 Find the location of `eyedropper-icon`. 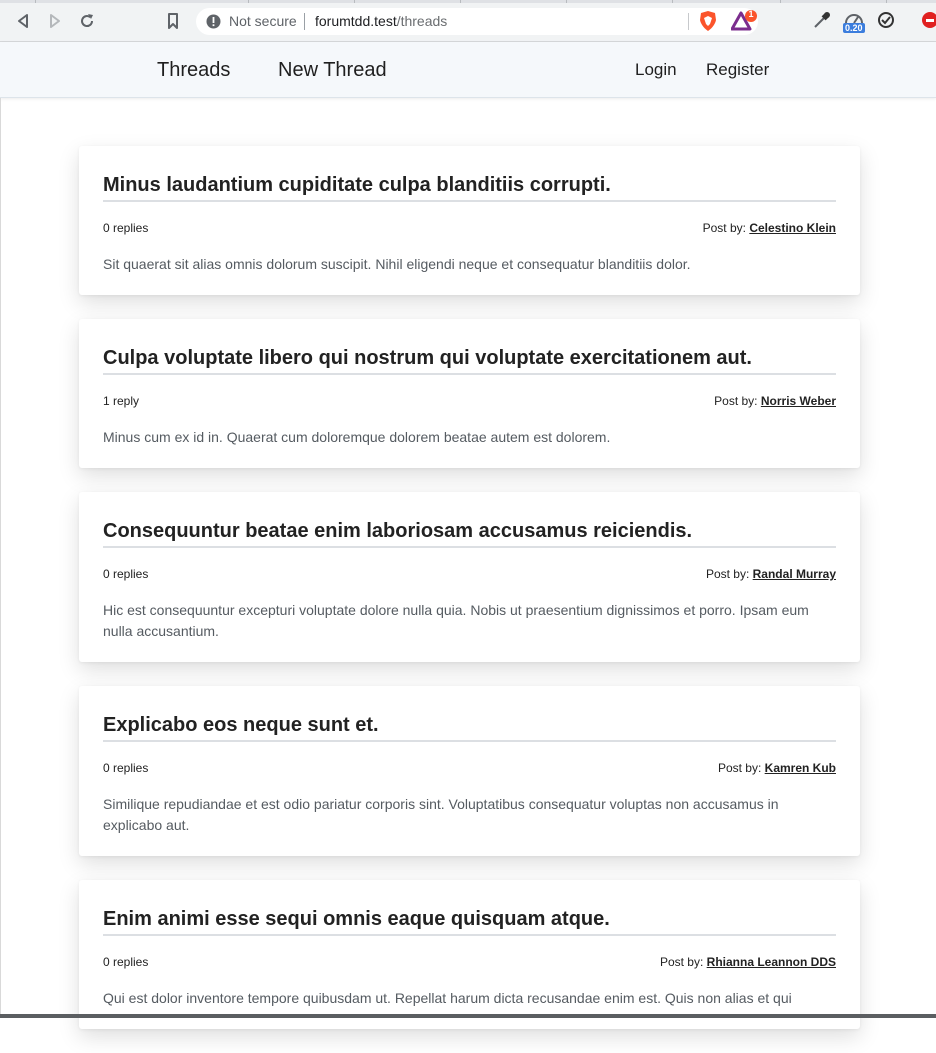

eyedropper-icon is located at coordinates (823, 21).